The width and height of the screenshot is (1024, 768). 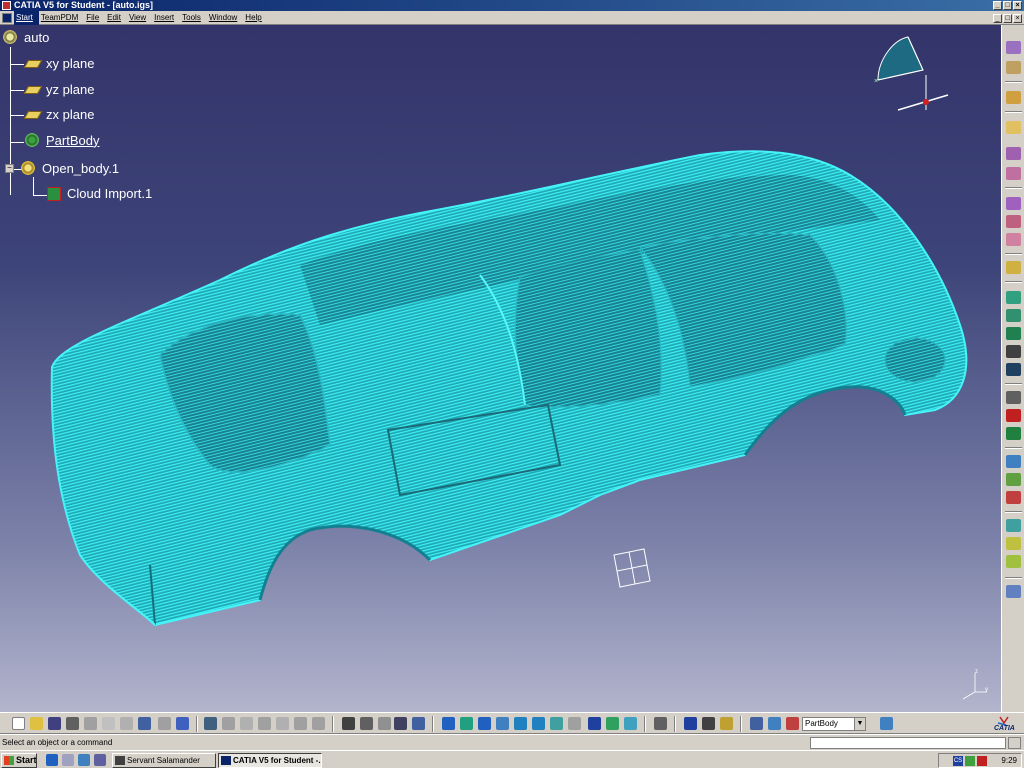 What do you see at coordinates (1013, 315) in the screenshot?
I see `blend-icon` at bounding box center [1013, 315].